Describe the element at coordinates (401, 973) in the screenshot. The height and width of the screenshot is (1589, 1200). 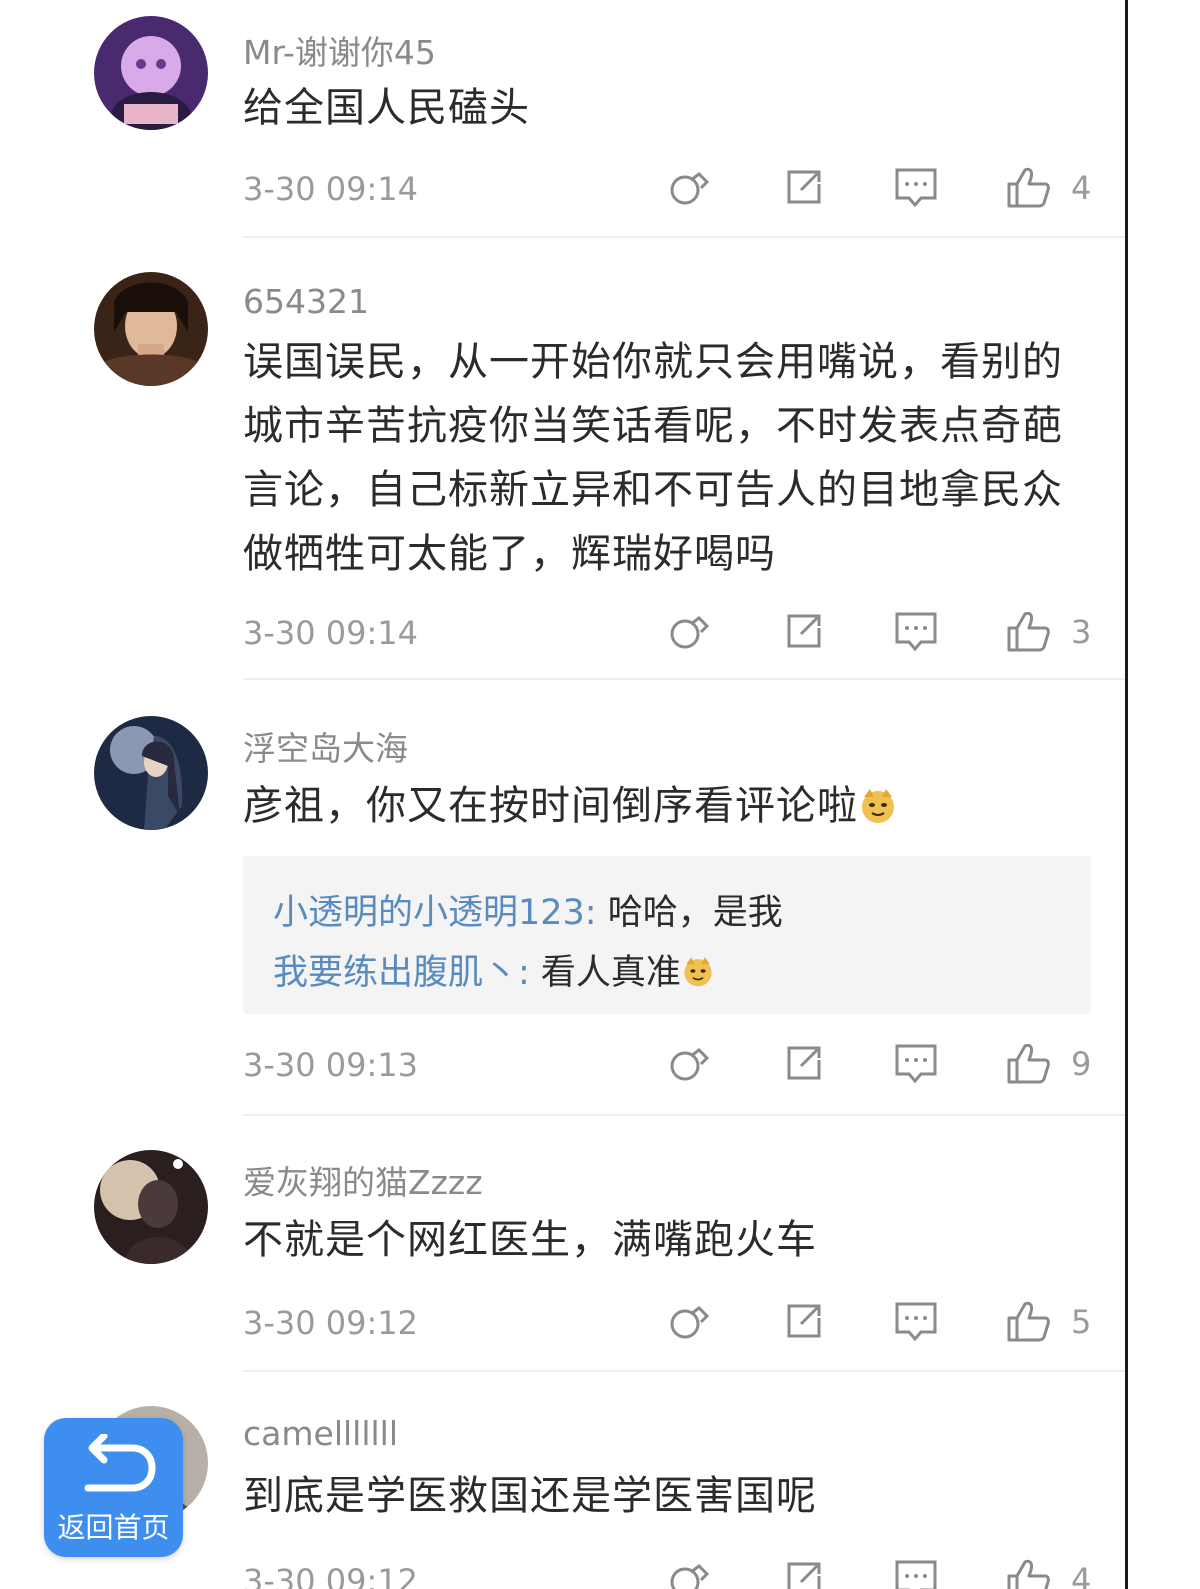
I see `reply-username: 我要练出腹肌丶:` at that location.